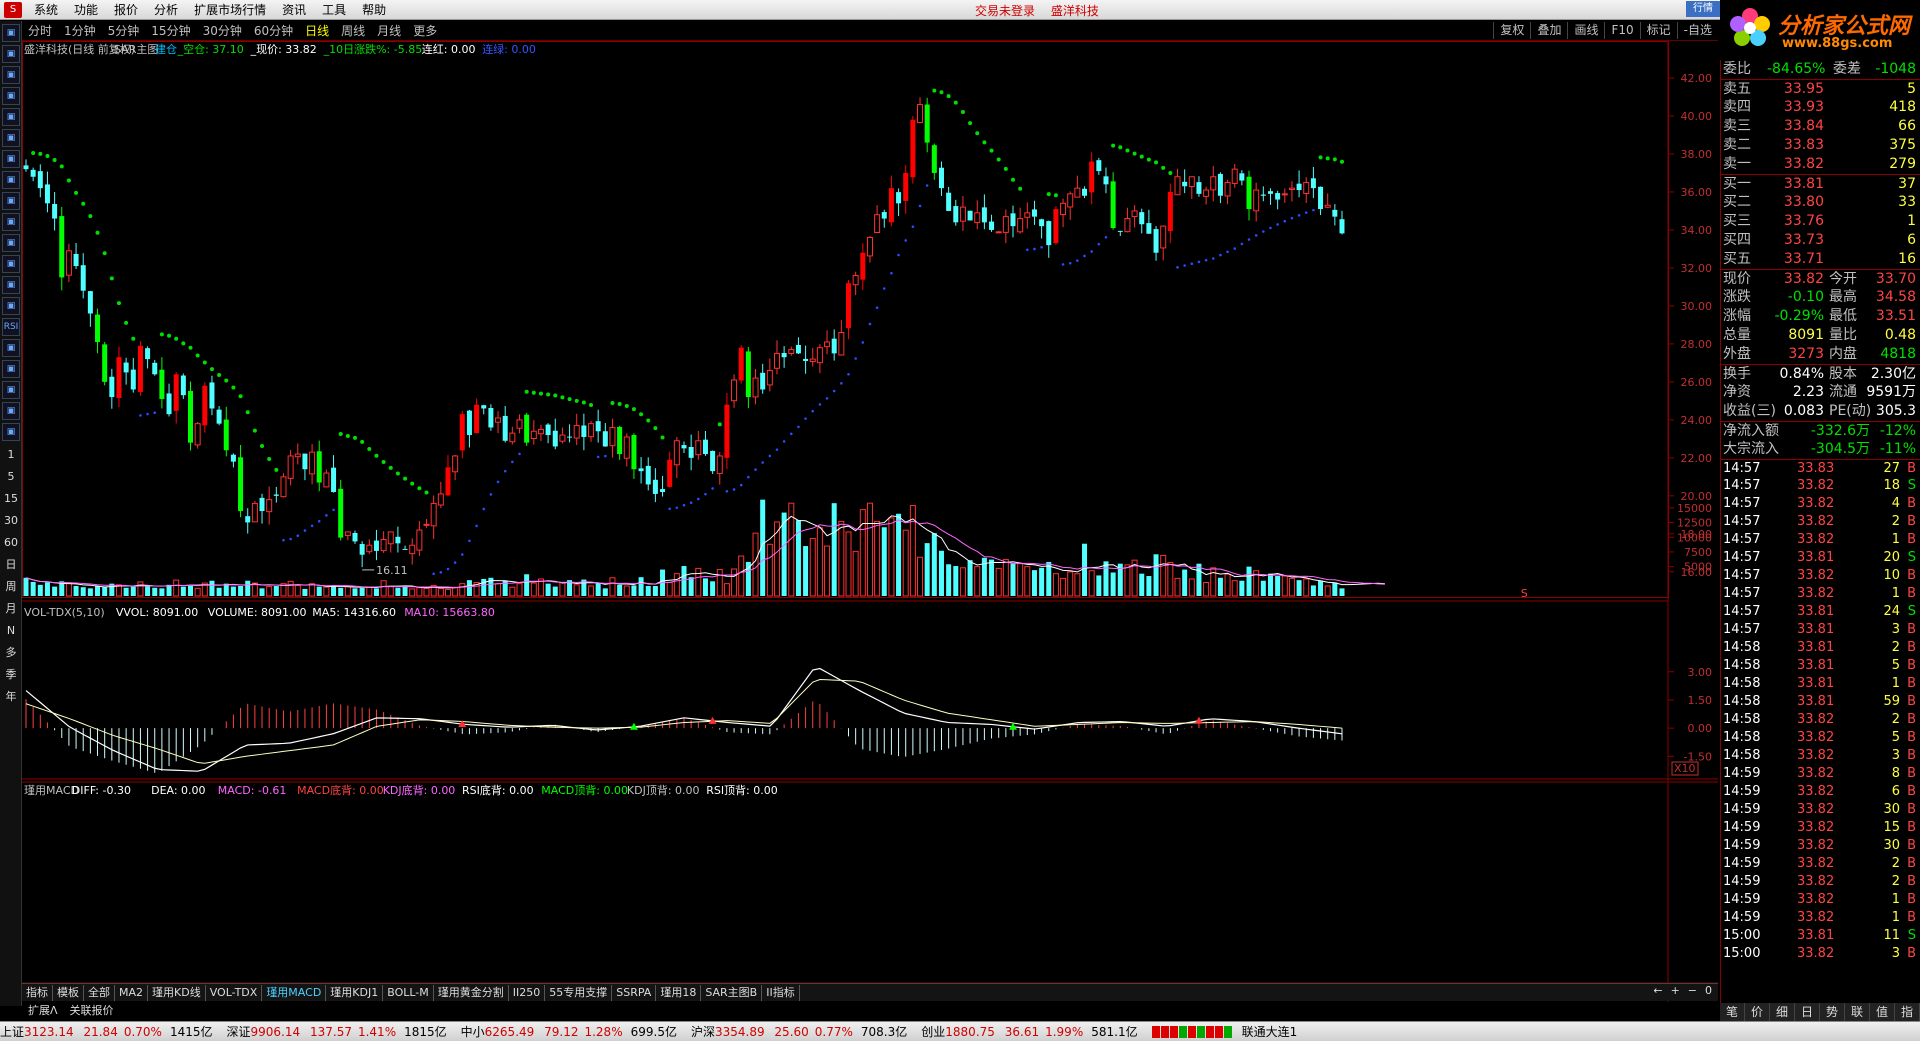 Image resolution: width=1920 pixels, height=1041 pixels. What do you see at coordinates (1757, 1012) in the screenshot?
I see `quote-tab-1: 价` at bounding box center [1757, 1012].